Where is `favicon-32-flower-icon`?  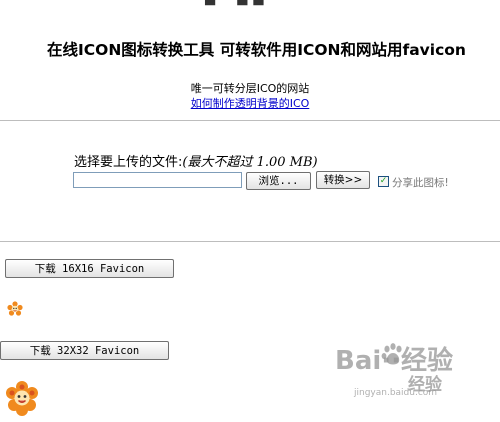 favicon-32-flower-icon is located at coordinates (22, 398).